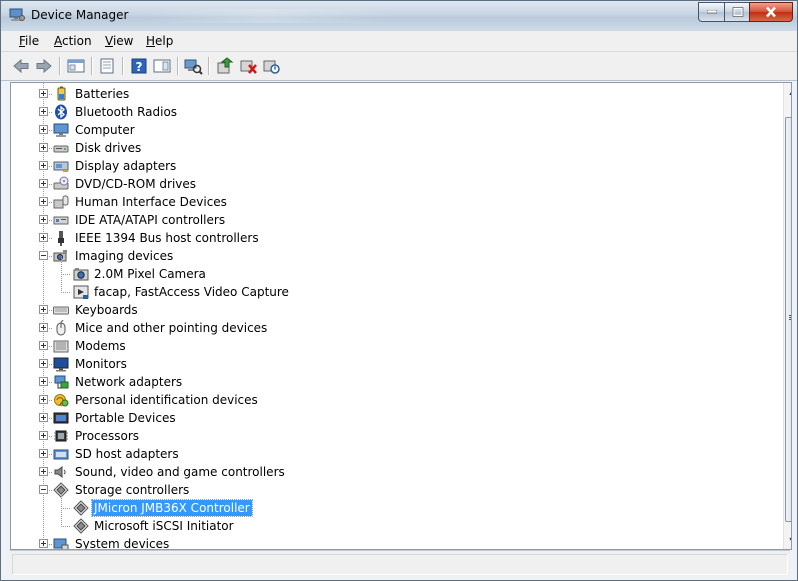 The height and width of the screenshot is (581, 798). What do you see at coordinates (61, 238) in the screenshot?
I see `firewire-icon` at bounding box center [61, 238].